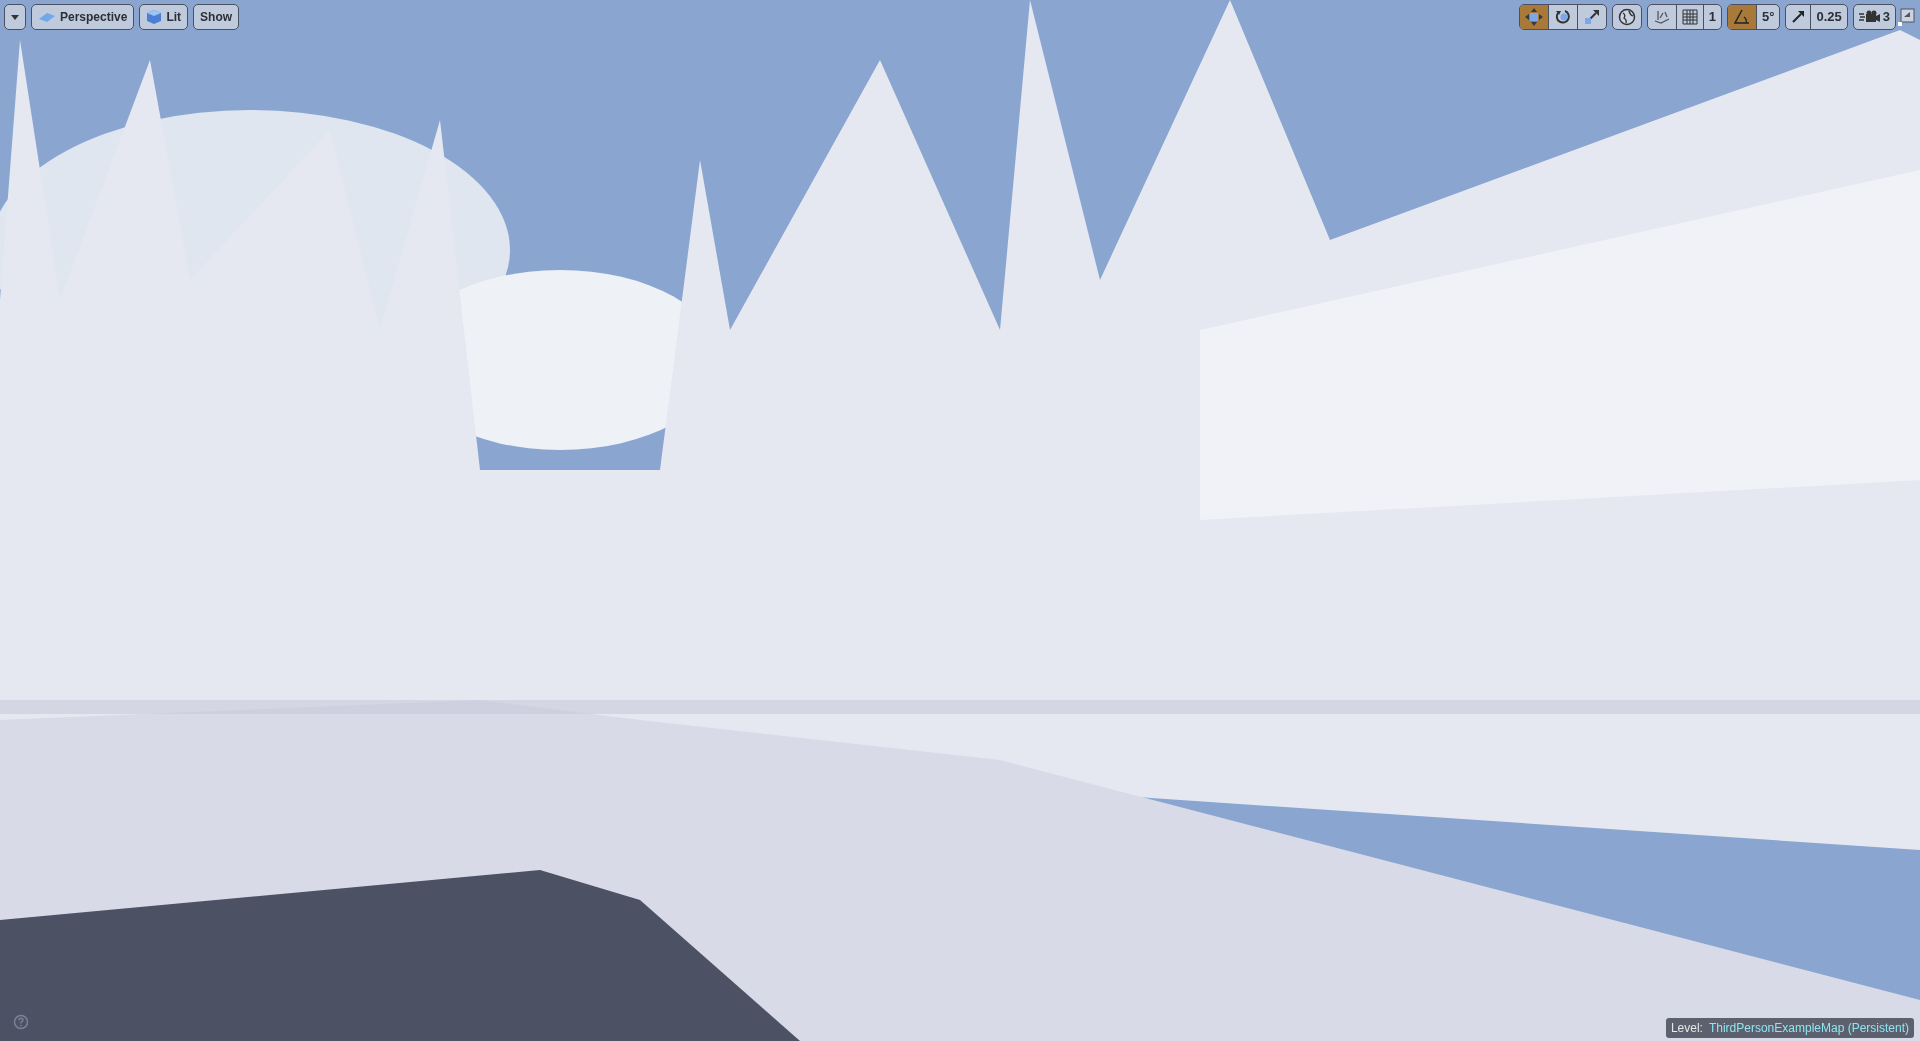 This screenshot has height=1041, width=1920. I want to click on level-label: Level:, so click(1686, 1028).